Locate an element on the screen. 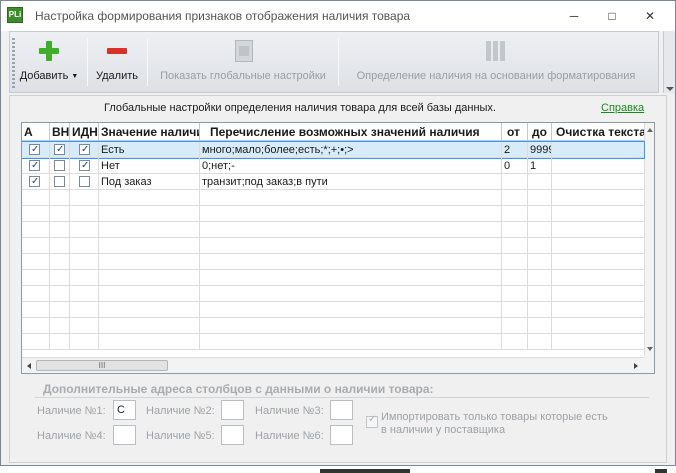  column-header-to: до is located at coordinates (540, 132).